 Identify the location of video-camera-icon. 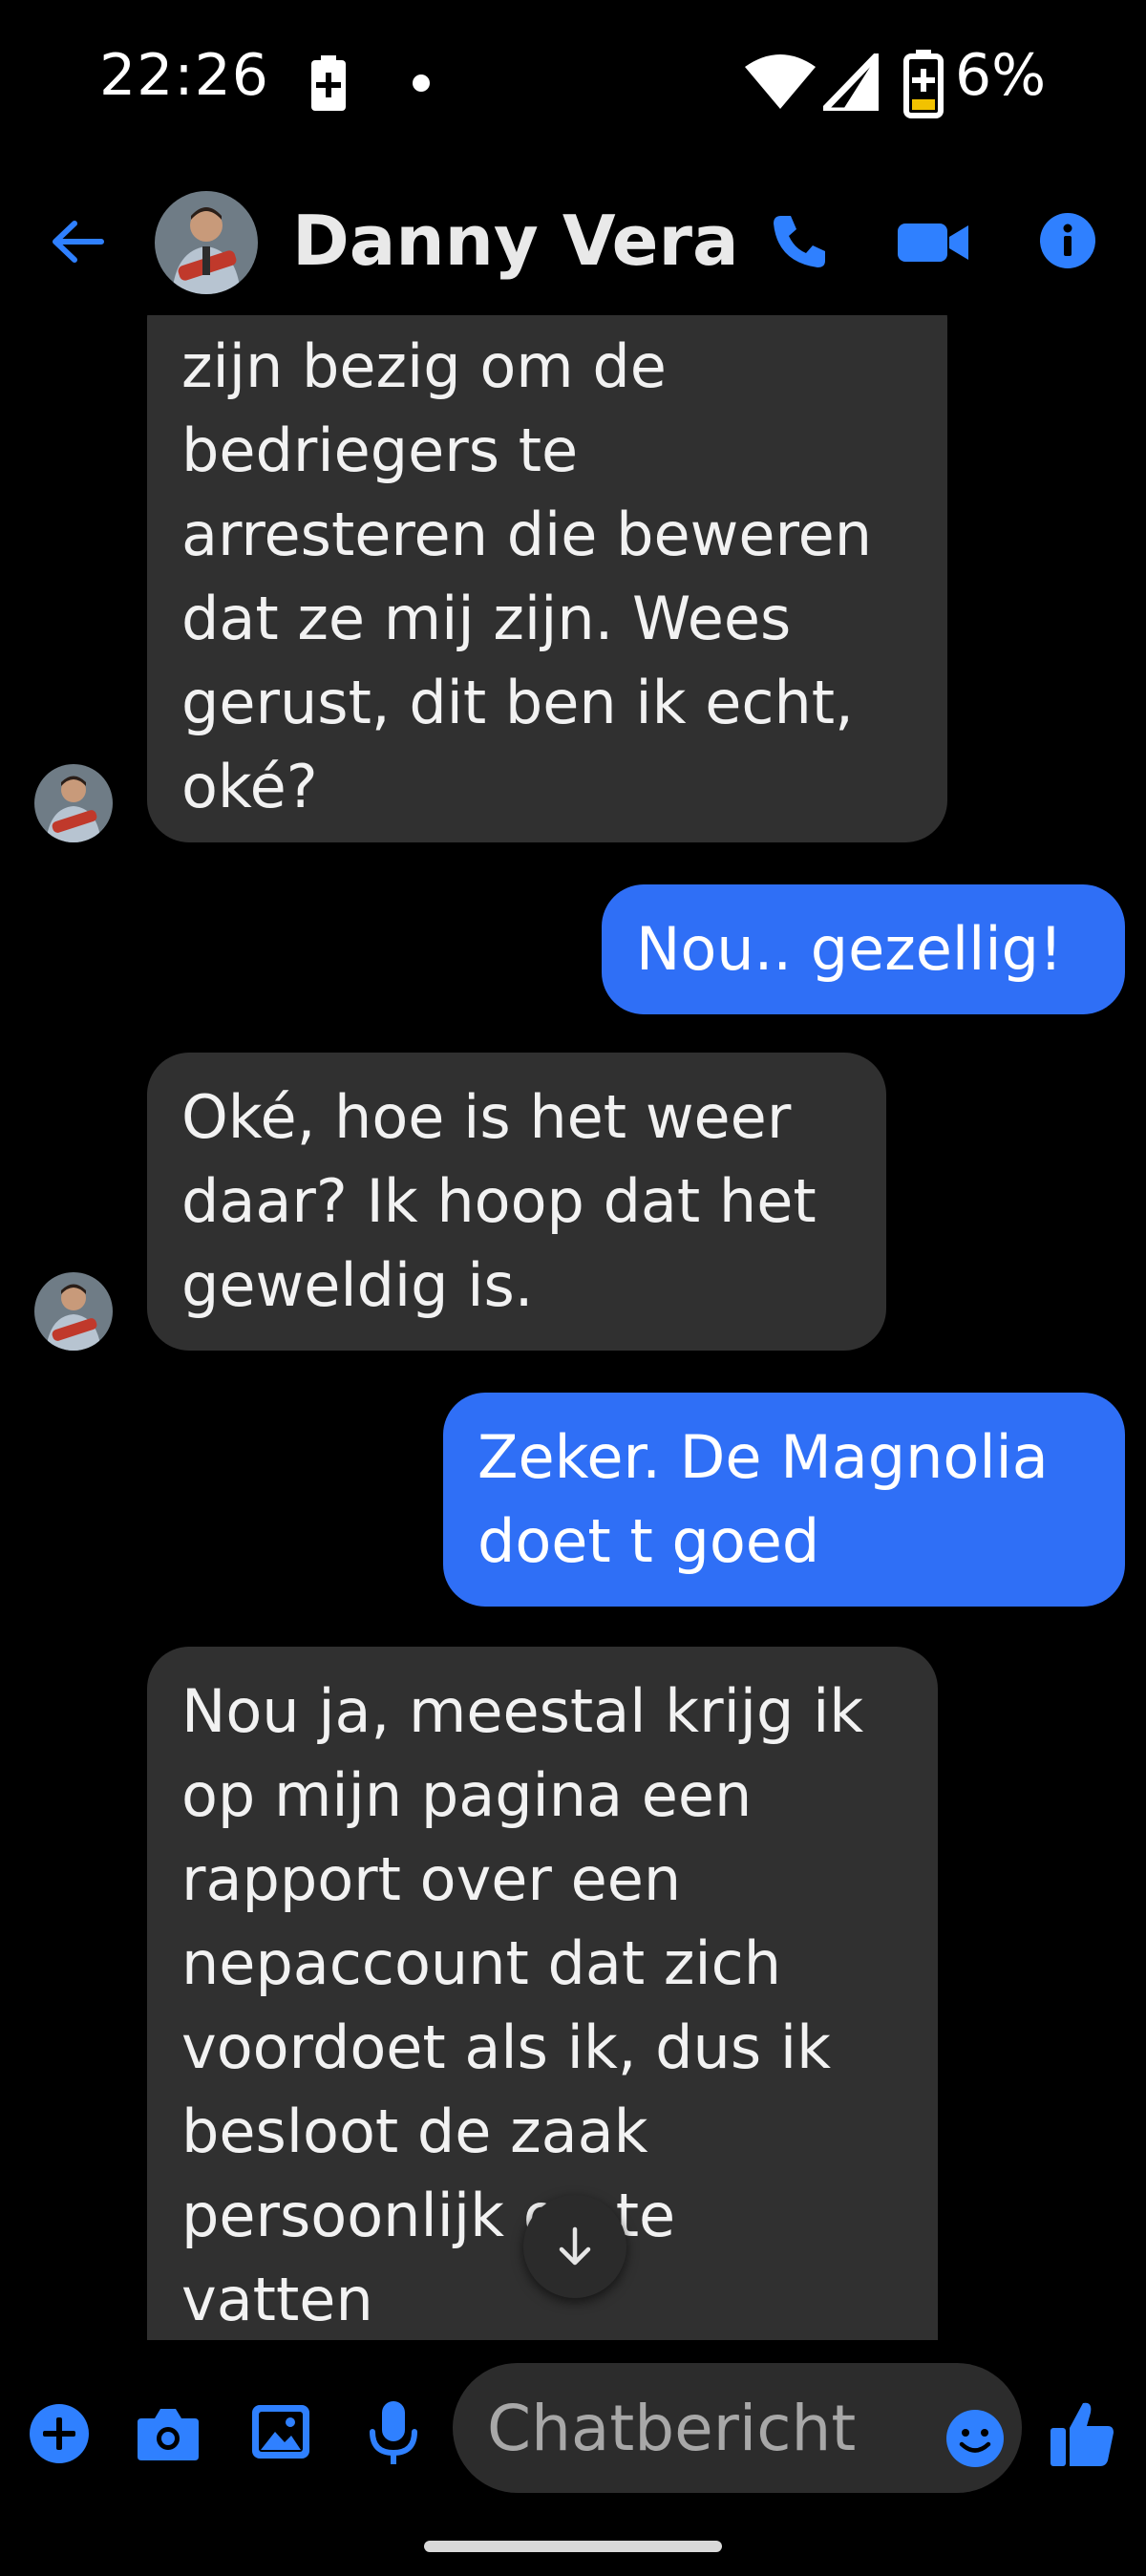
(934, 241).